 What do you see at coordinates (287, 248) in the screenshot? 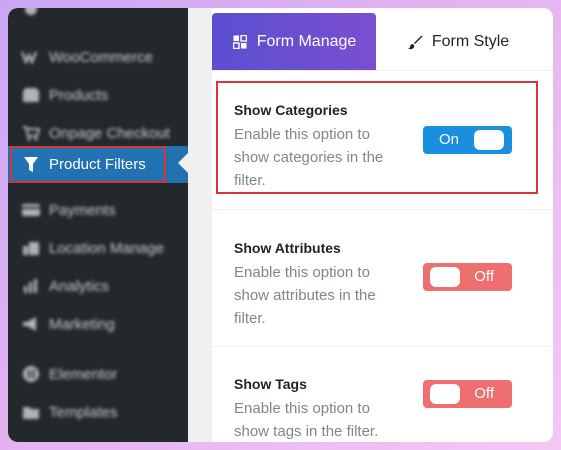
I see `setting-title: Show Attributes` at bounding box center [287, 248].